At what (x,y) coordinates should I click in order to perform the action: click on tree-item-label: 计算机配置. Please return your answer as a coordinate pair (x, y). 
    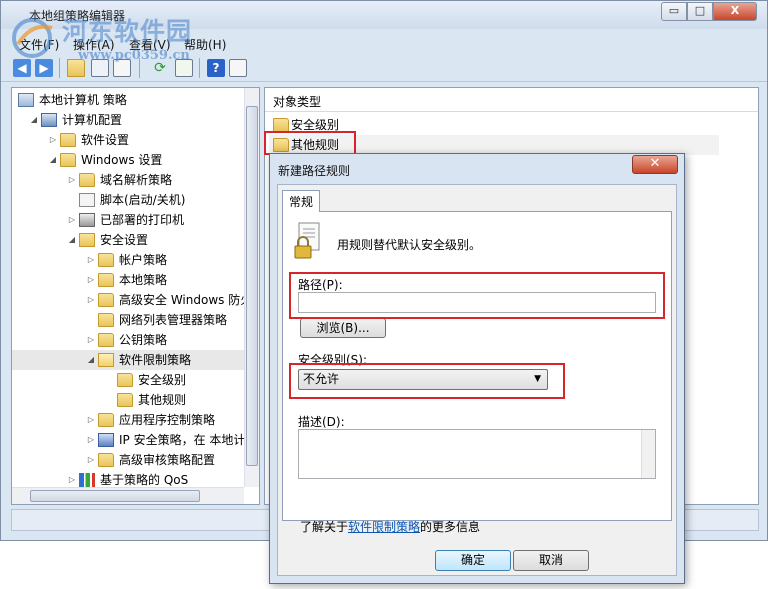
    Looking at the image, I should click on (92, 120).